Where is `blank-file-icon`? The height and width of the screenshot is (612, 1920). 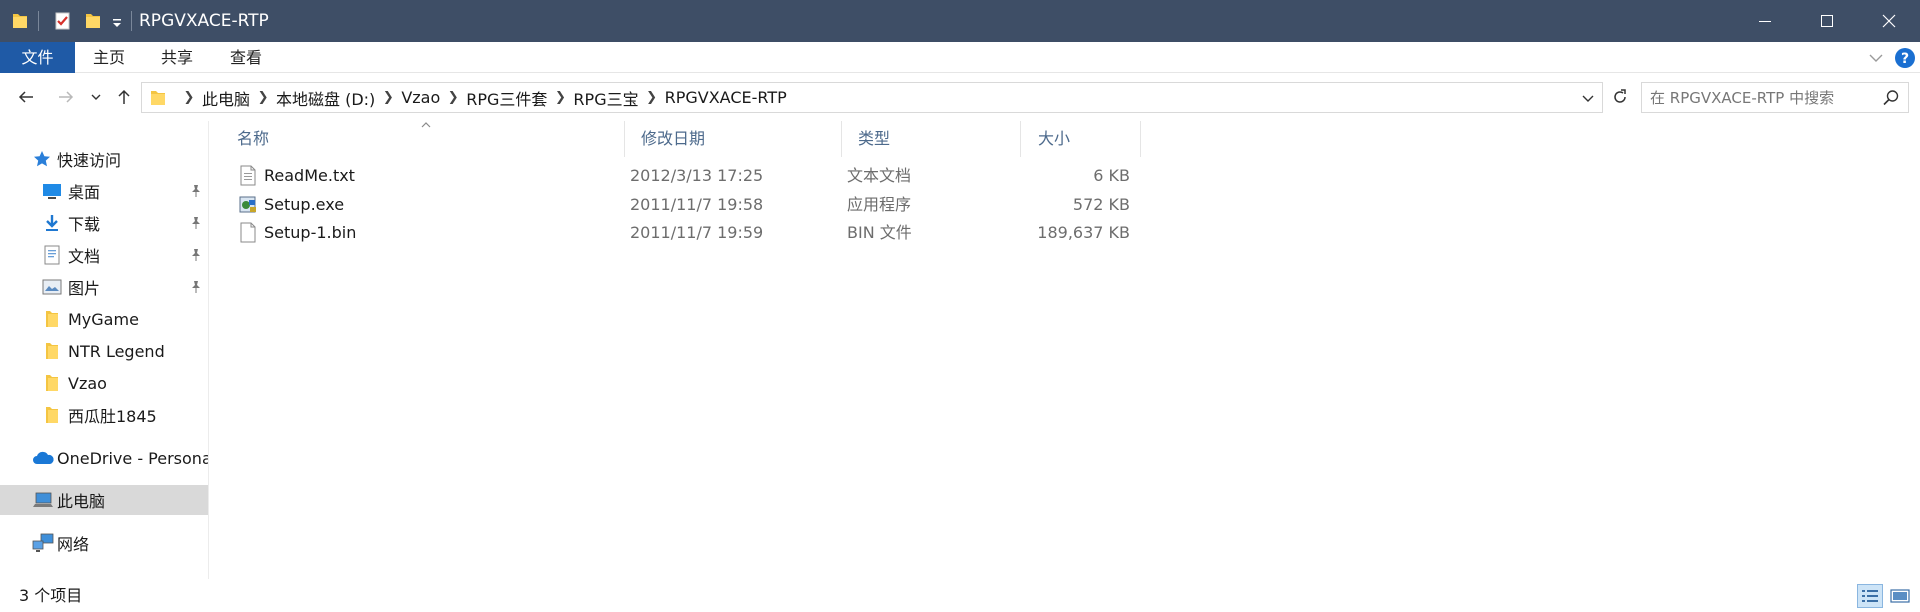
blank-file-icon is located at coordinates (248, 232).